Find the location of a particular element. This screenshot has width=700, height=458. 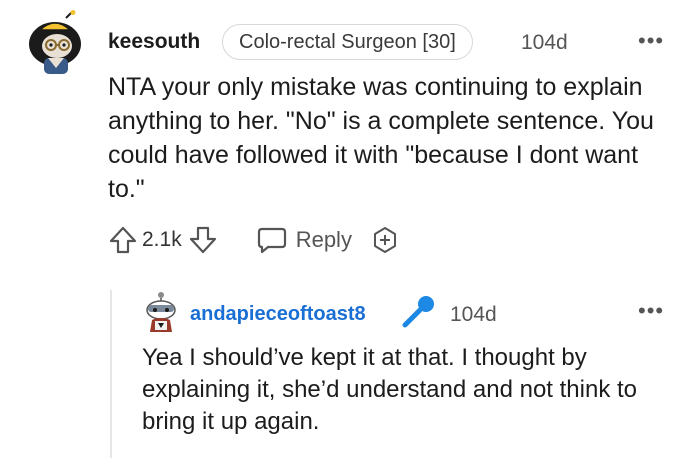

thread-line is located at coordinates (111, 374).